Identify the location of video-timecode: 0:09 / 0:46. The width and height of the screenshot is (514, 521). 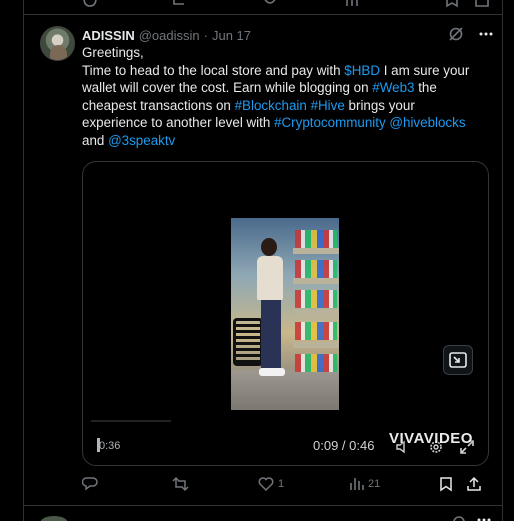
(344, 445).